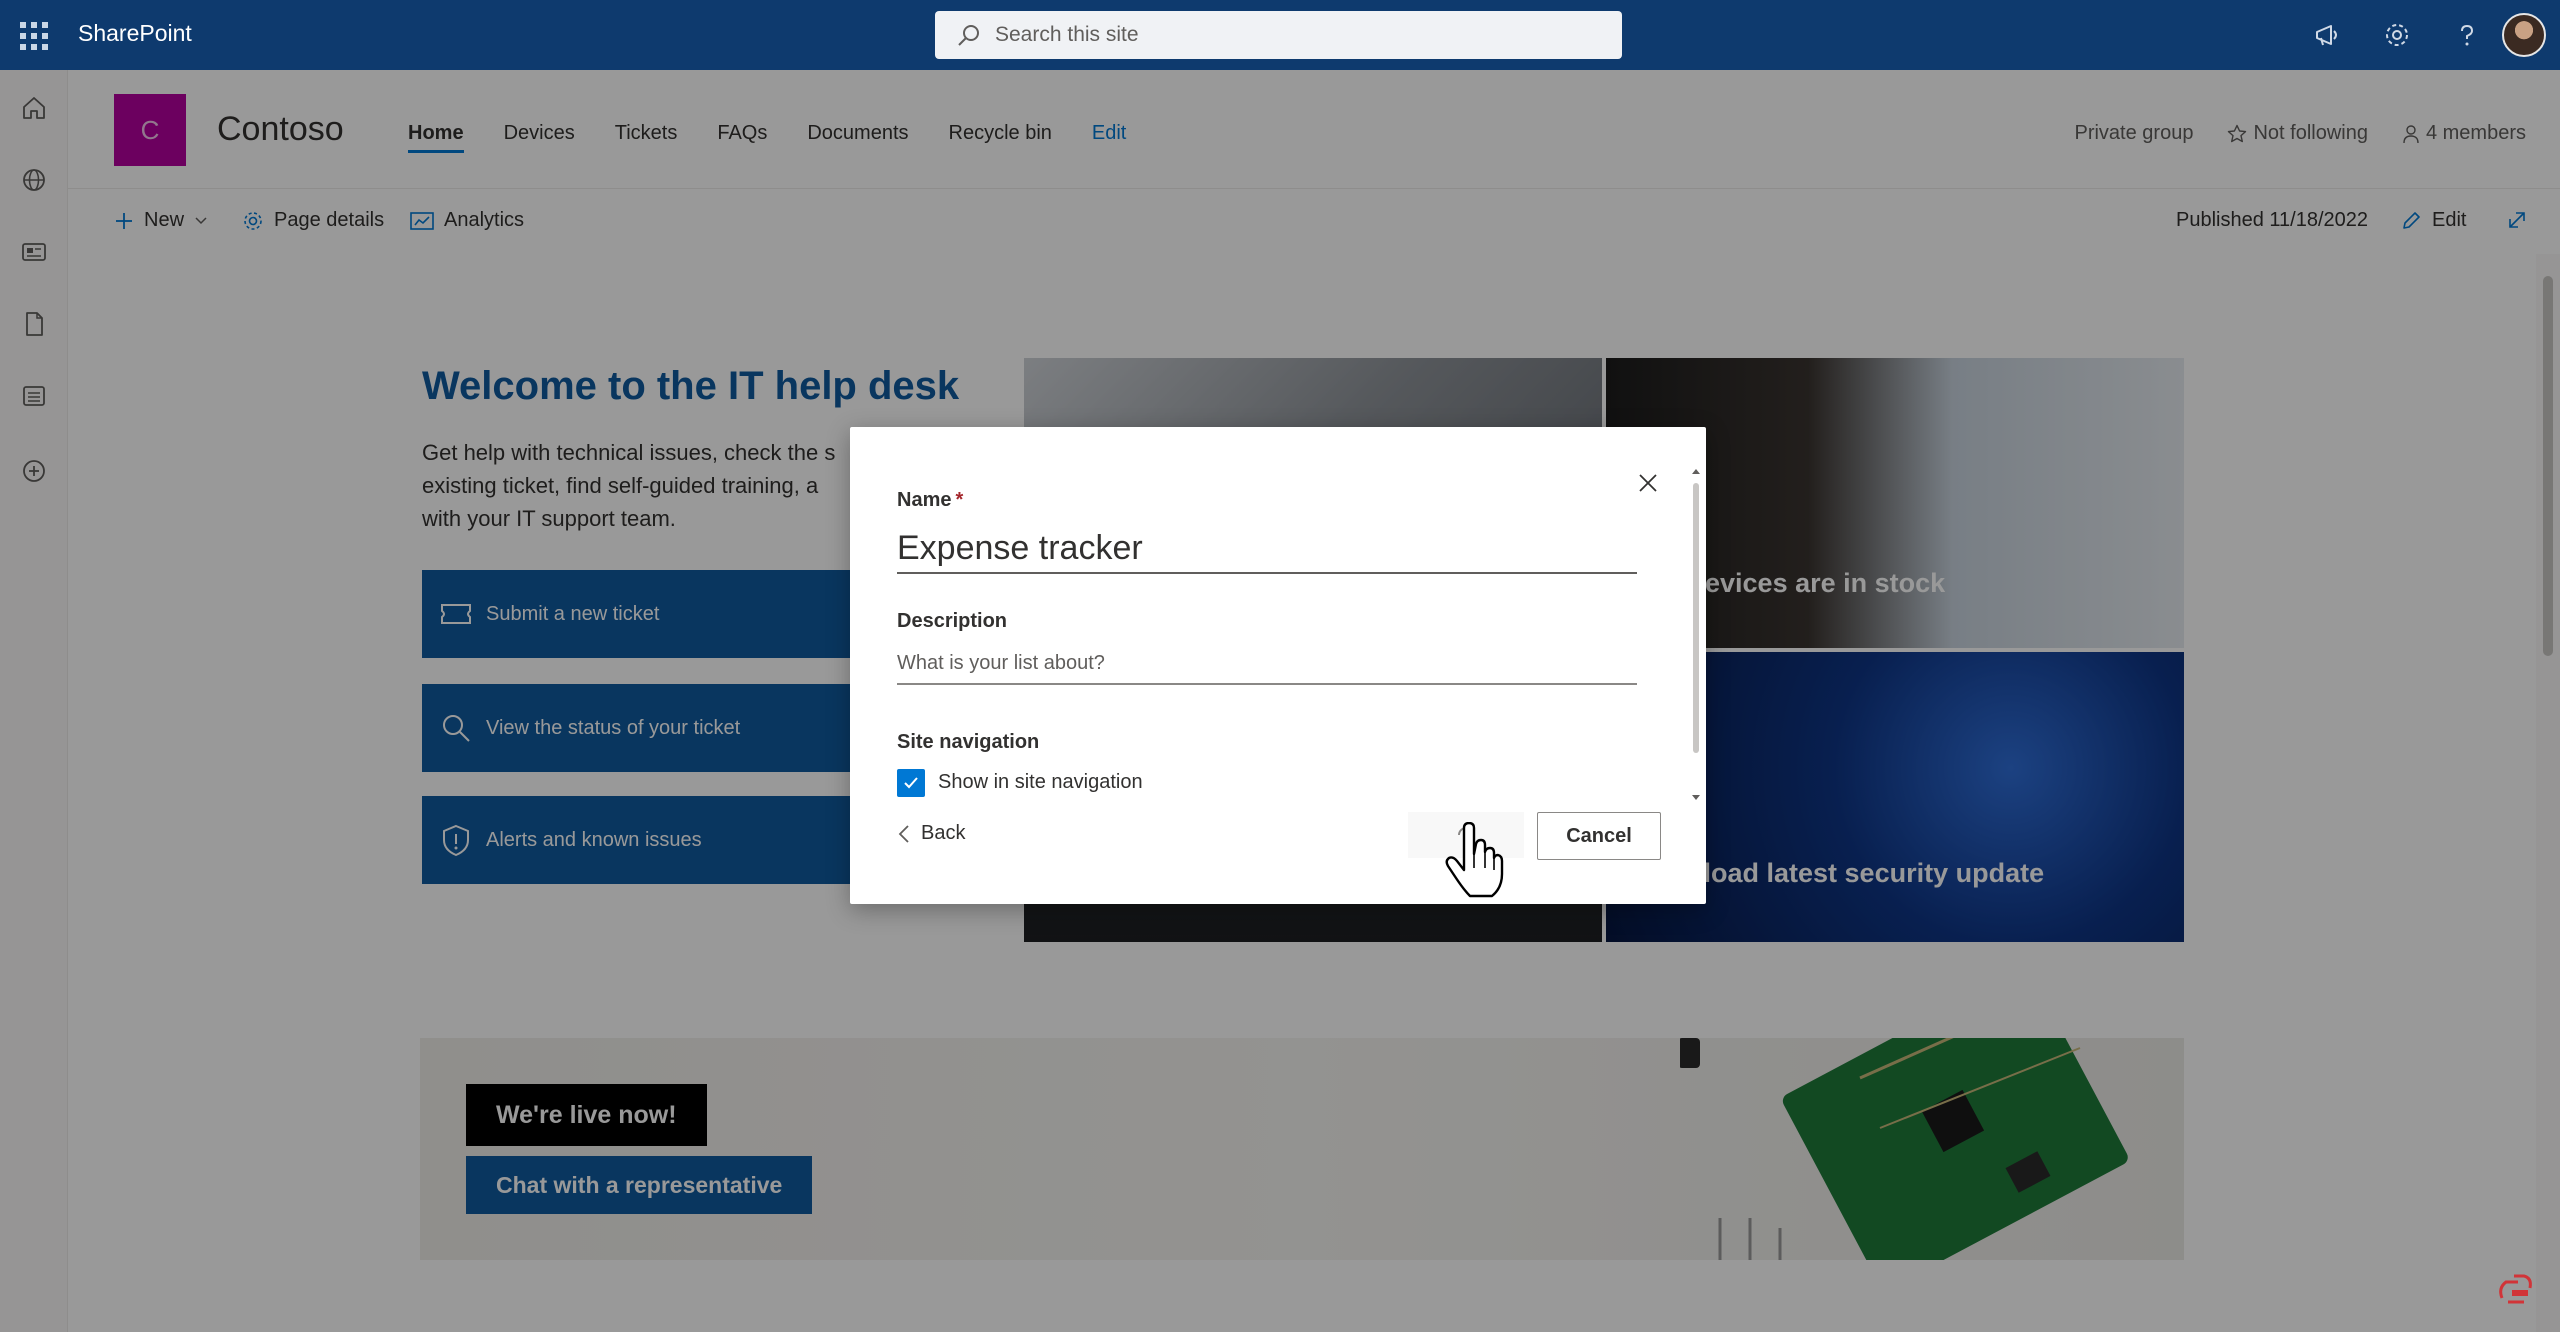  Describe the element at coordinates (135, 33) in the screenshot. I see `app-name: SharePoint` at that location.